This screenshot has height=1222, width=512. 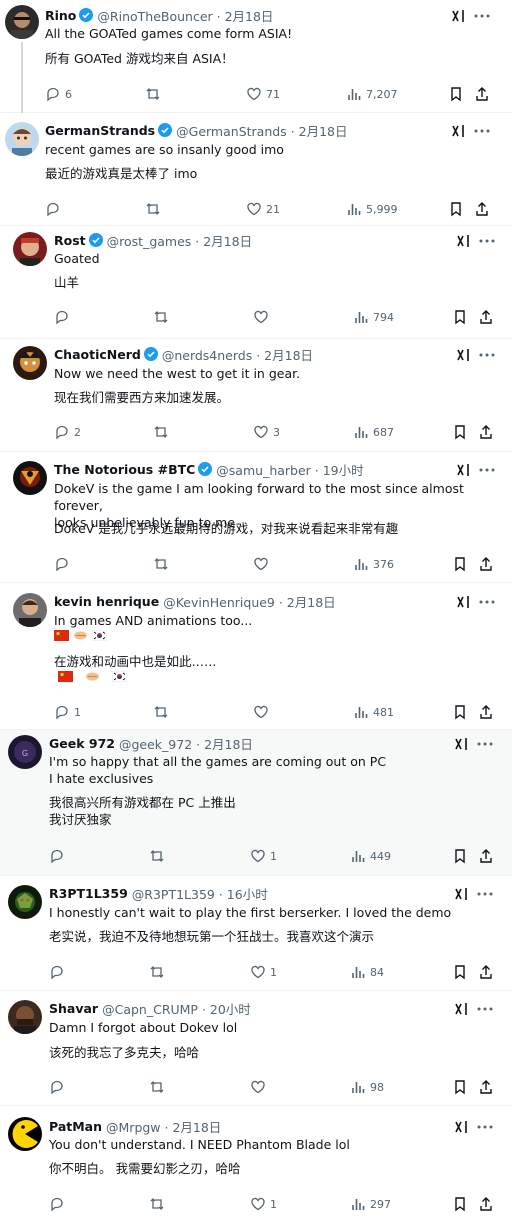 What do you see at coordinates (266, 432) in the screenshot?
I see `like-button: 3` at bounding box center [266, 432].